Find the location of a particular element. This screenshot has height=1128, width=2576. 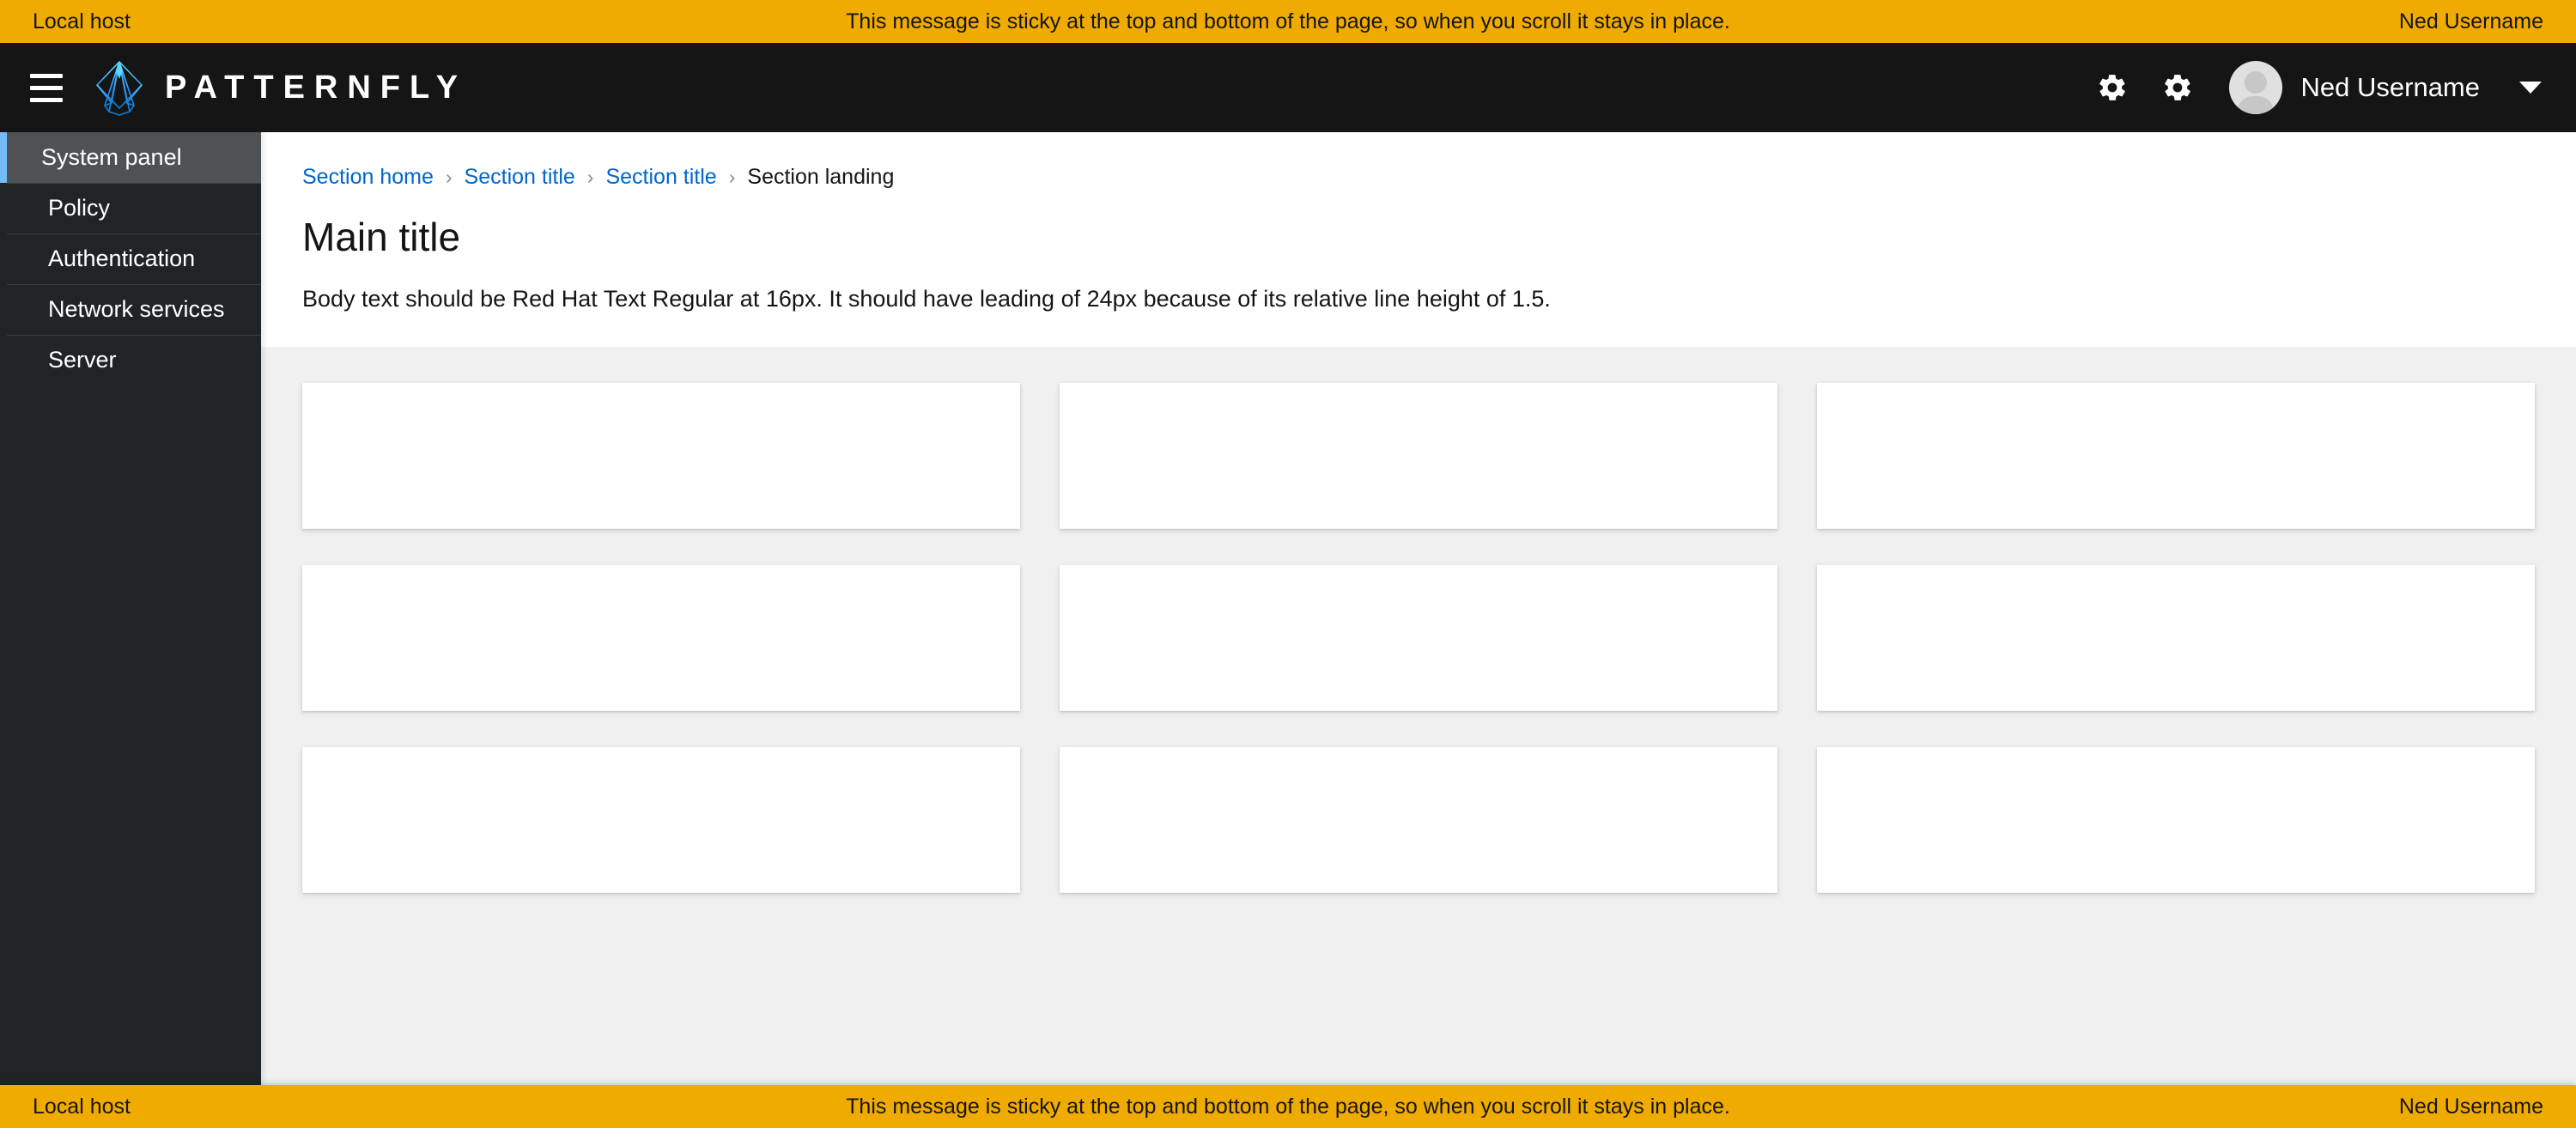

sidebar-item-network-services: Network services is located at coordinates (130, 309).